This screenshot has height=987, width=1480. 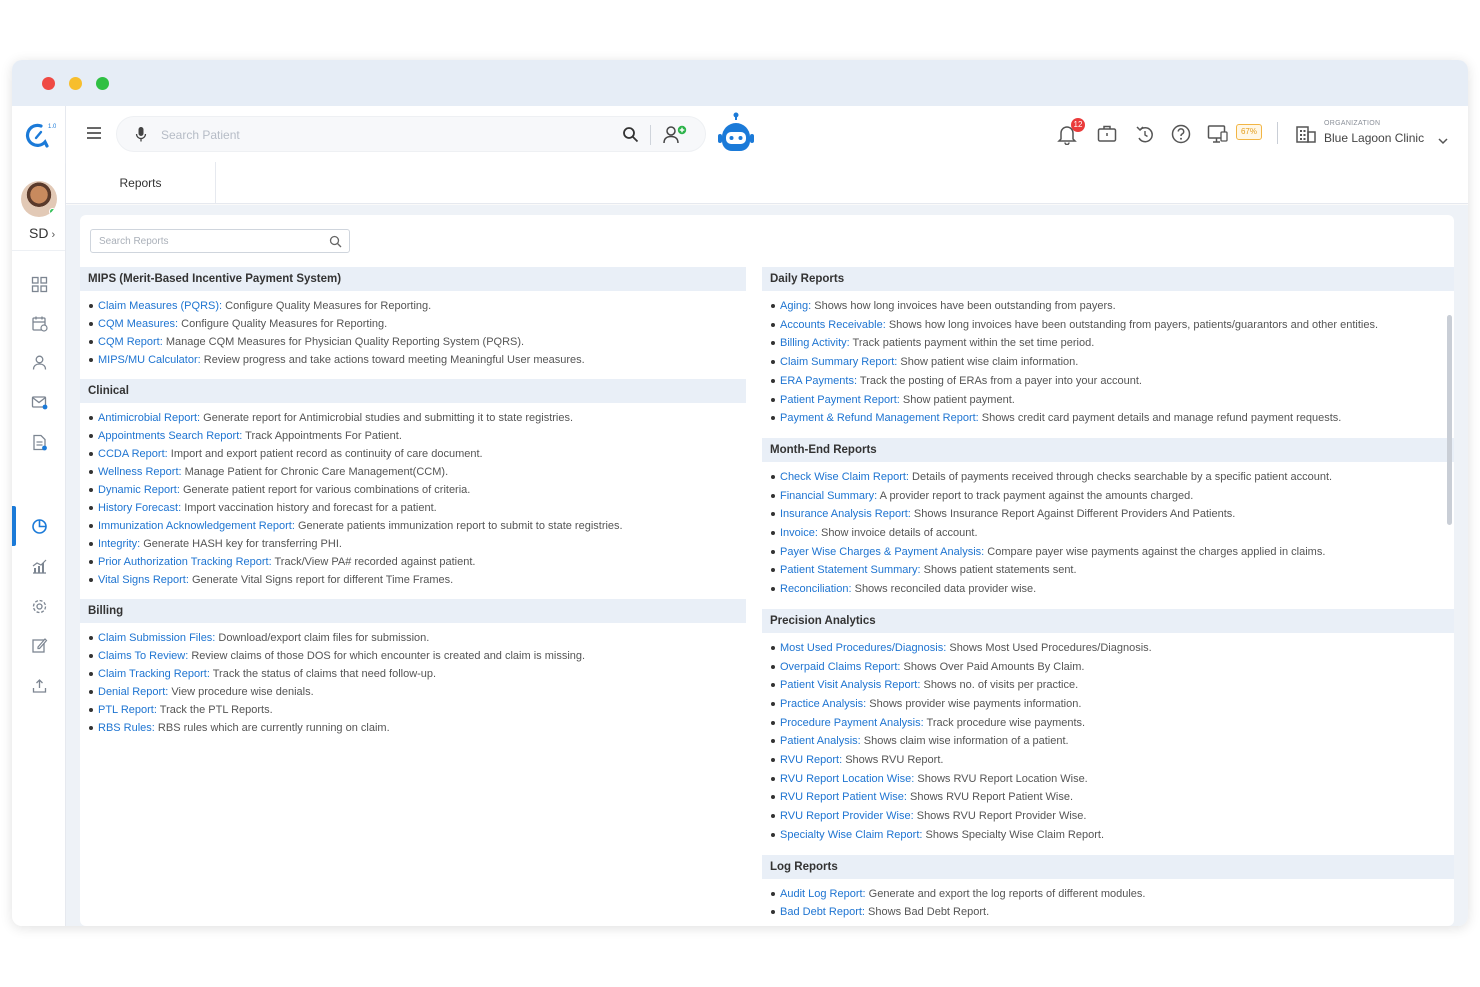 What do you see at coordinates (1108, 279) in the screenshot?
I see `section-title: Daily Reports` at bounding box center [1108, 279].